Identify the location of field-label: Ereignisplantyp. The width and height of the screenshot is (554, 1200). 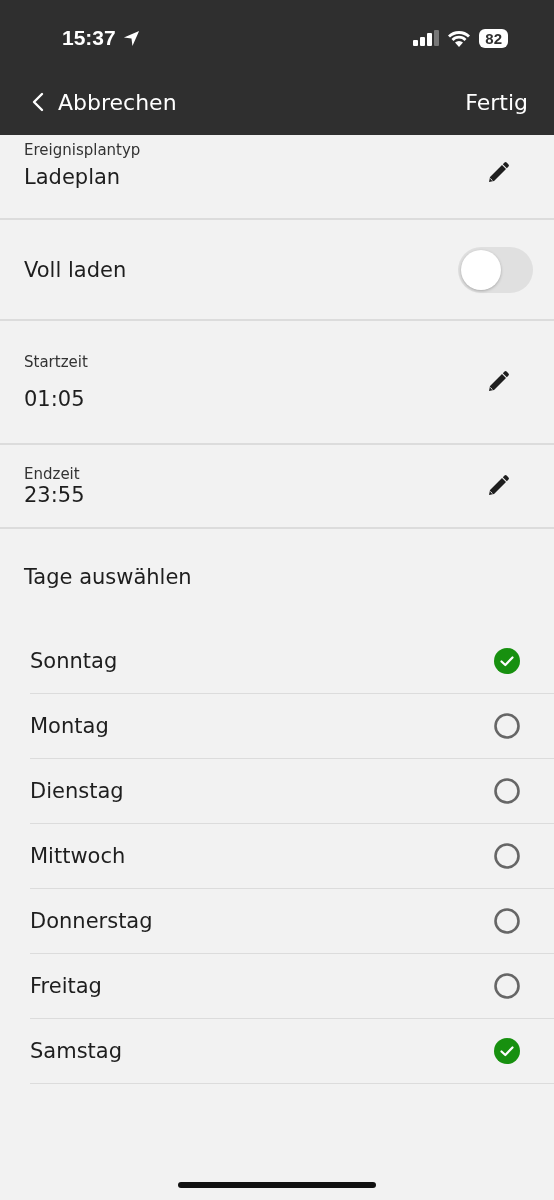
(82, 150).